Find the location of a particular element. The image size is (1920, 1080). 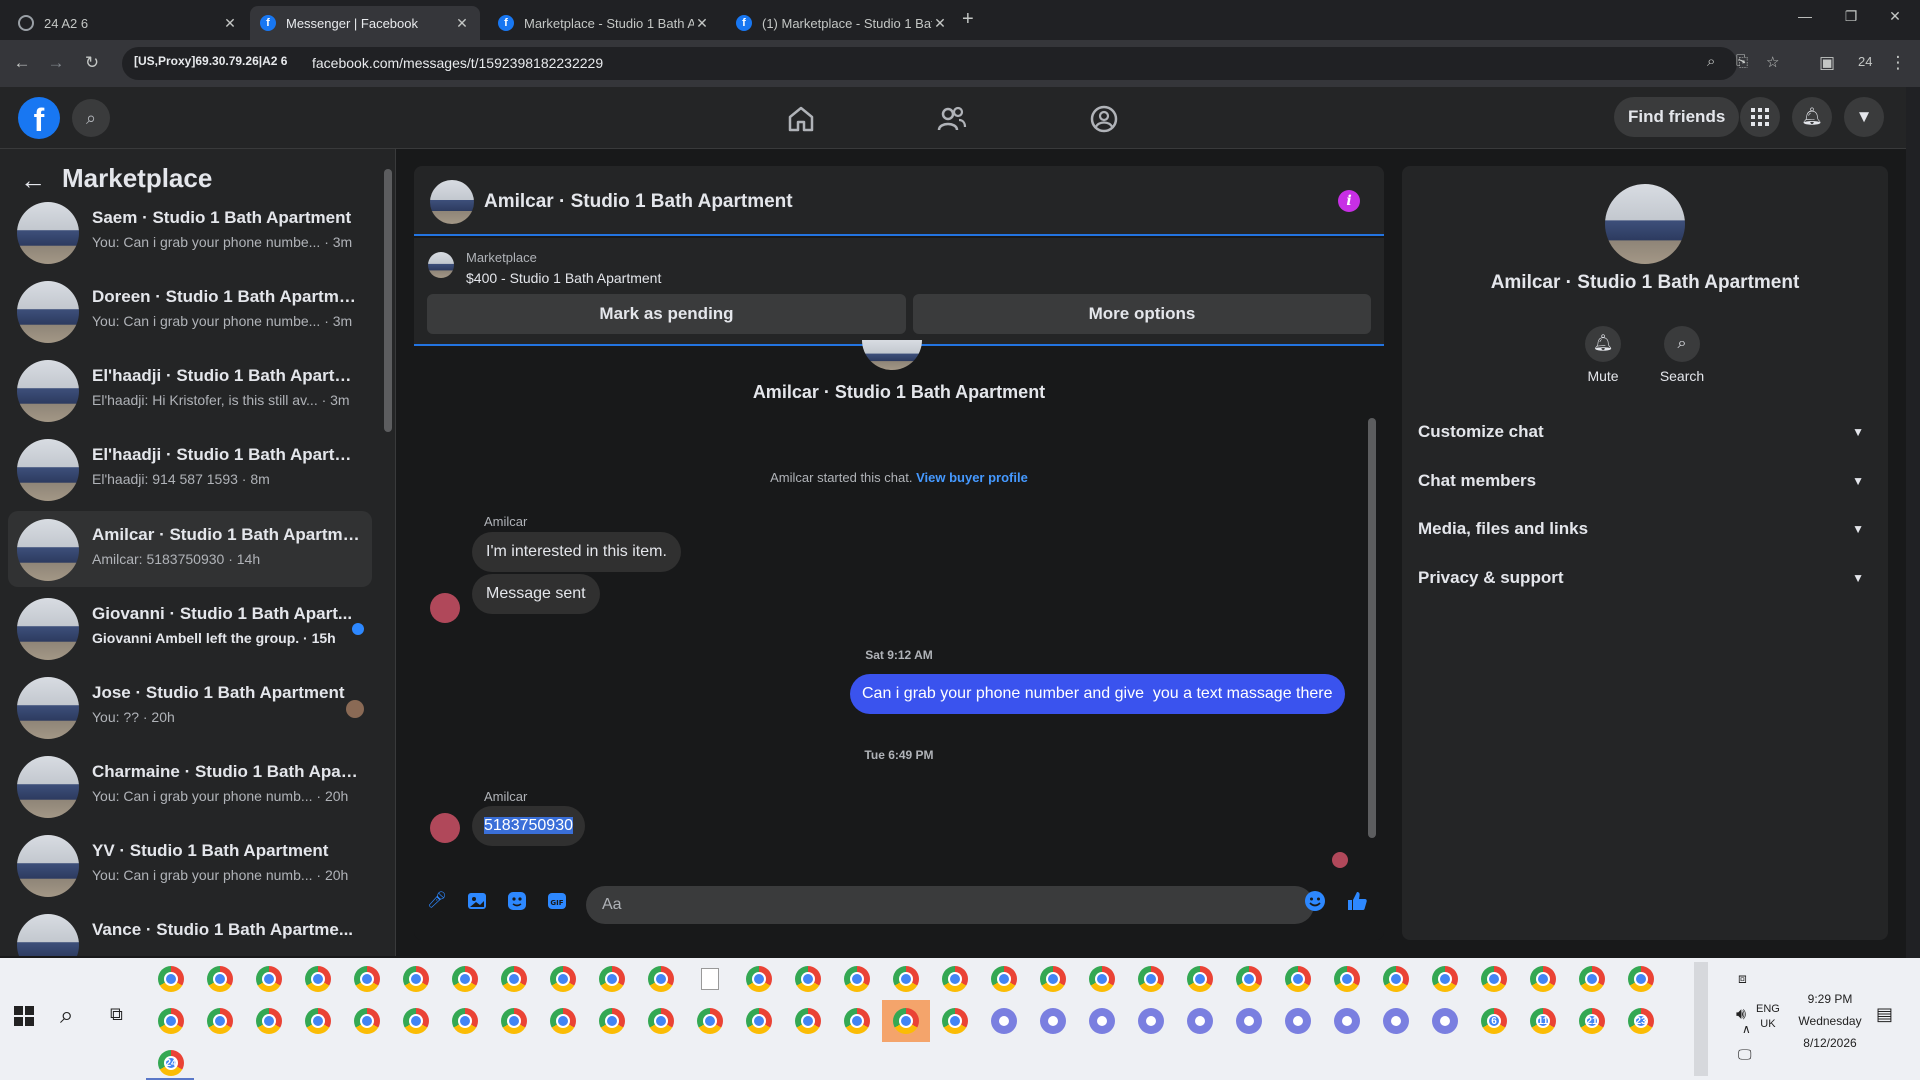

chrome-numbered-profile-icon: 11 is located at coordinates (1543, 1021).